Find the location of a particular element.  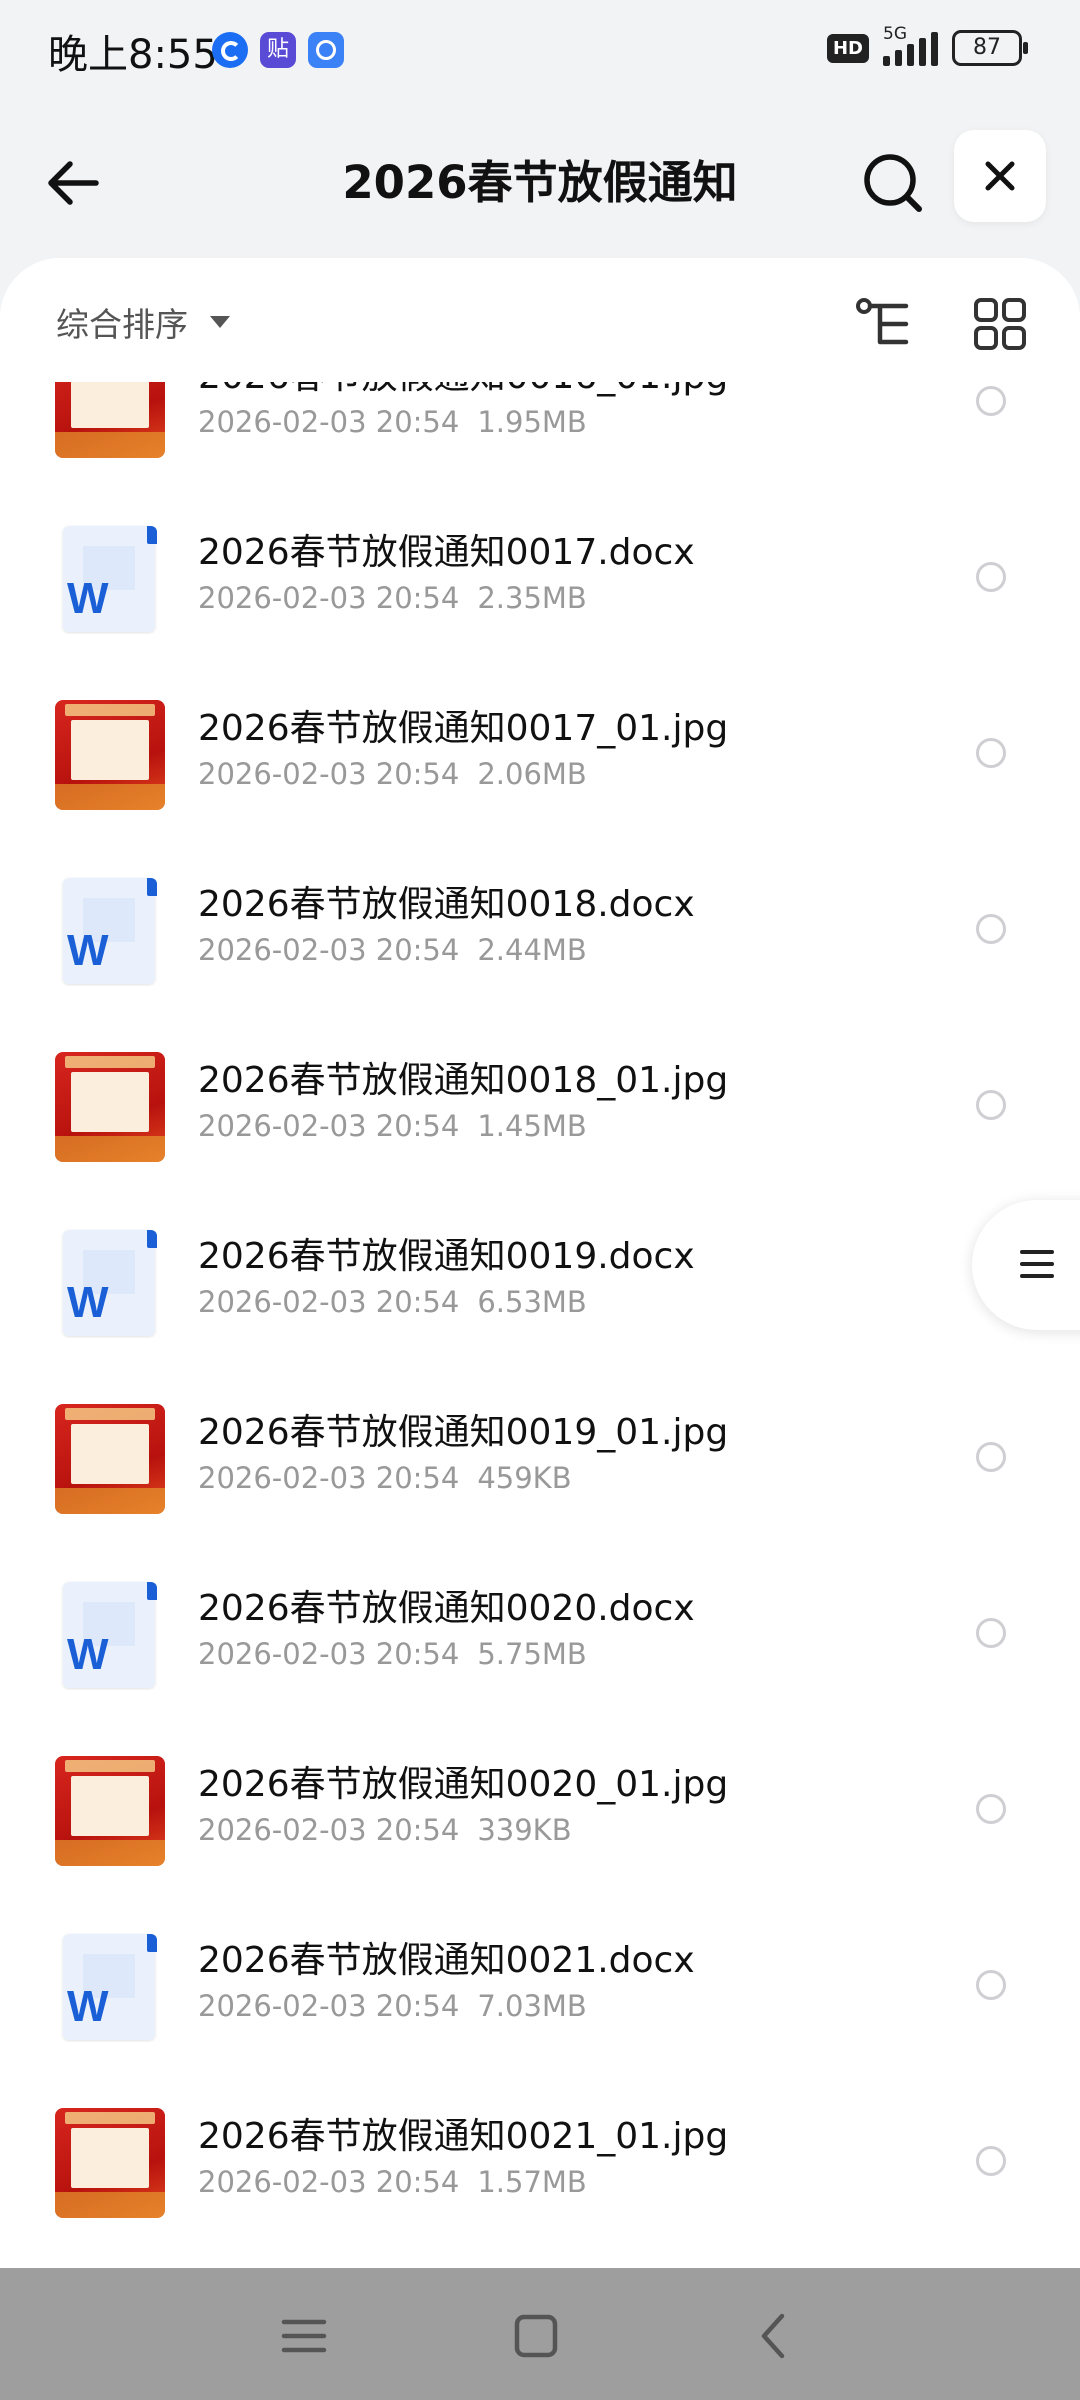

file-name: 2026春节放假通知0017.docx is located at coordinates (446, 552).